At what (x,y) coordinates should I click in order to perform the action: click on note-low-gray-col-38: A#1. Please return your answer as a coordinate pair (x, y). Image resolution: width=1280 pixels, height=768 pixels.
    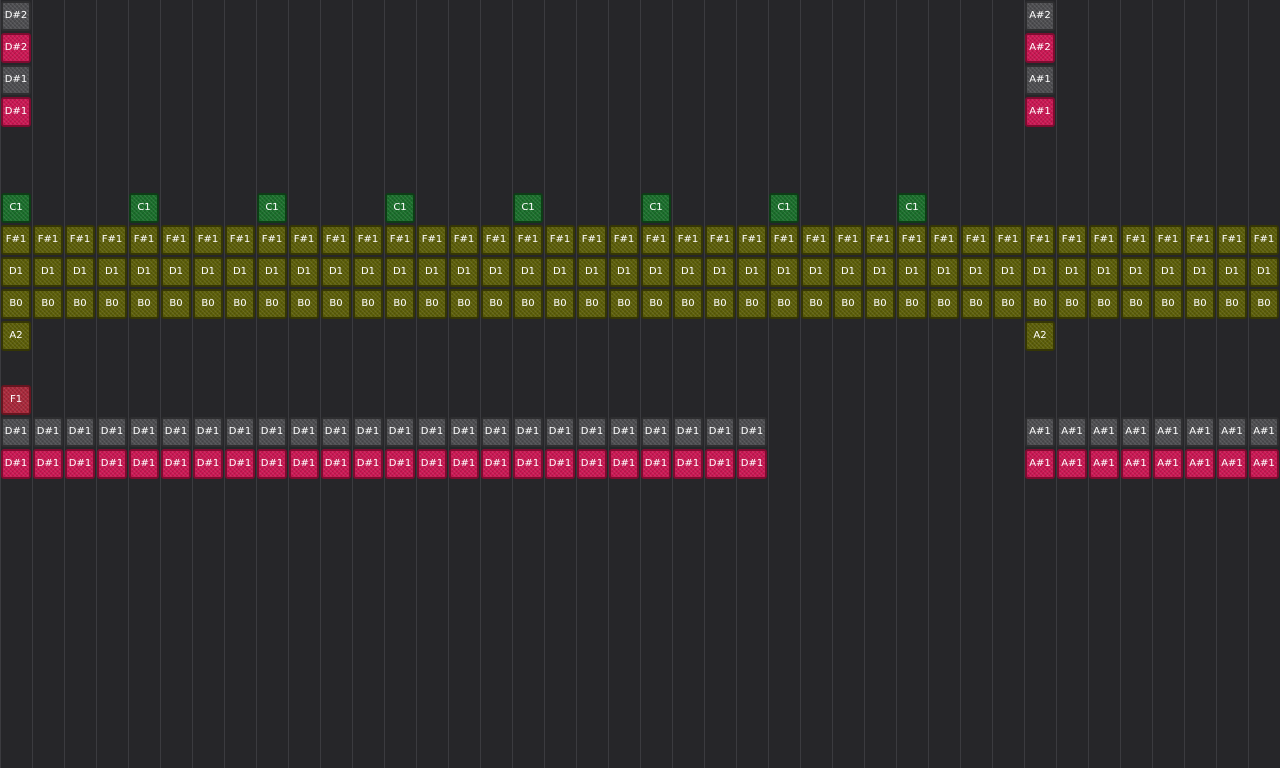
    Looking at the image, I should click on (1232, 432).